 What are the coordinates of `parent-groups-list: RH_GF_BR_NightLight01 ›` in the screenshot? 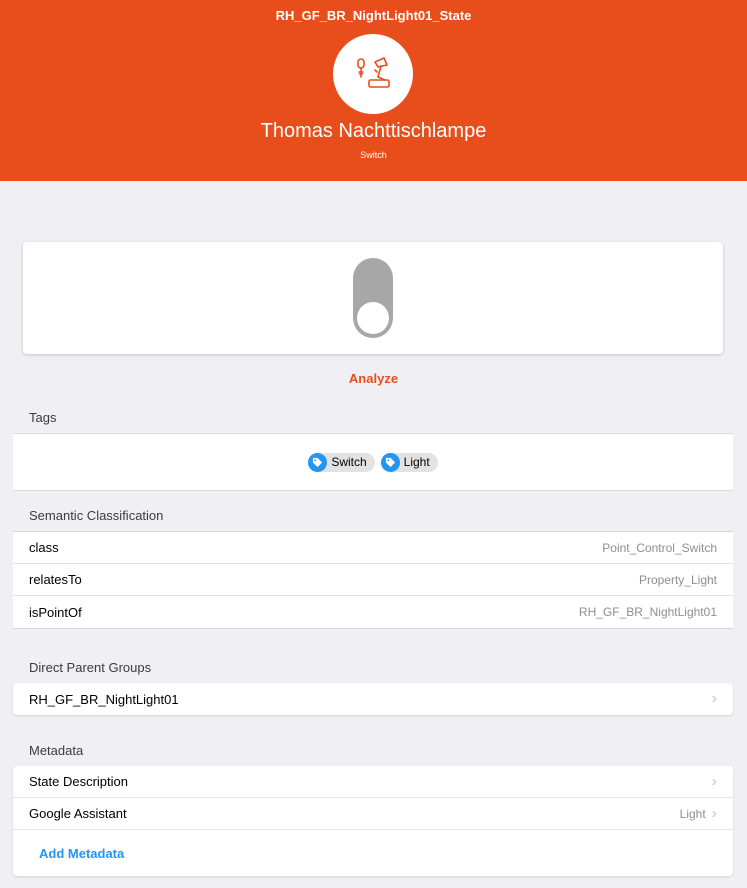 It's located at (373, 699).